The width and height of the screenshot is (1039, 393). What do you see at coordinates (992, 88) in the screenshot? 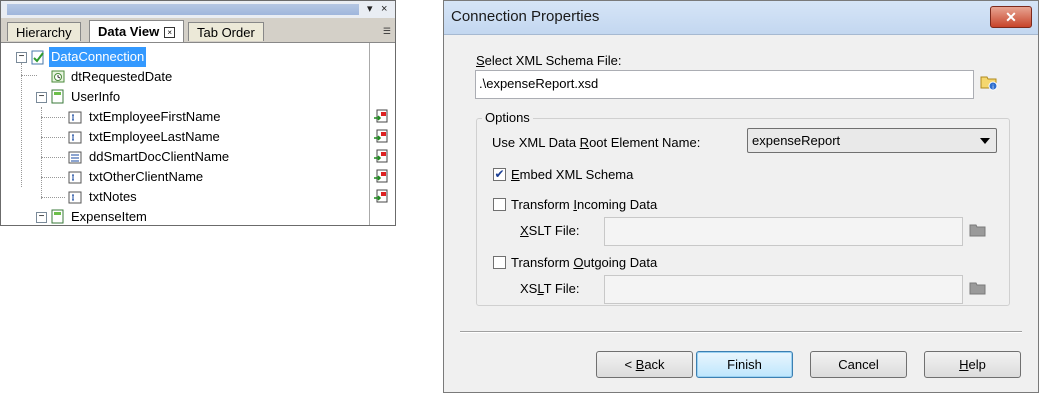
I see `svg-text: i` at bounding box center [992, 88].